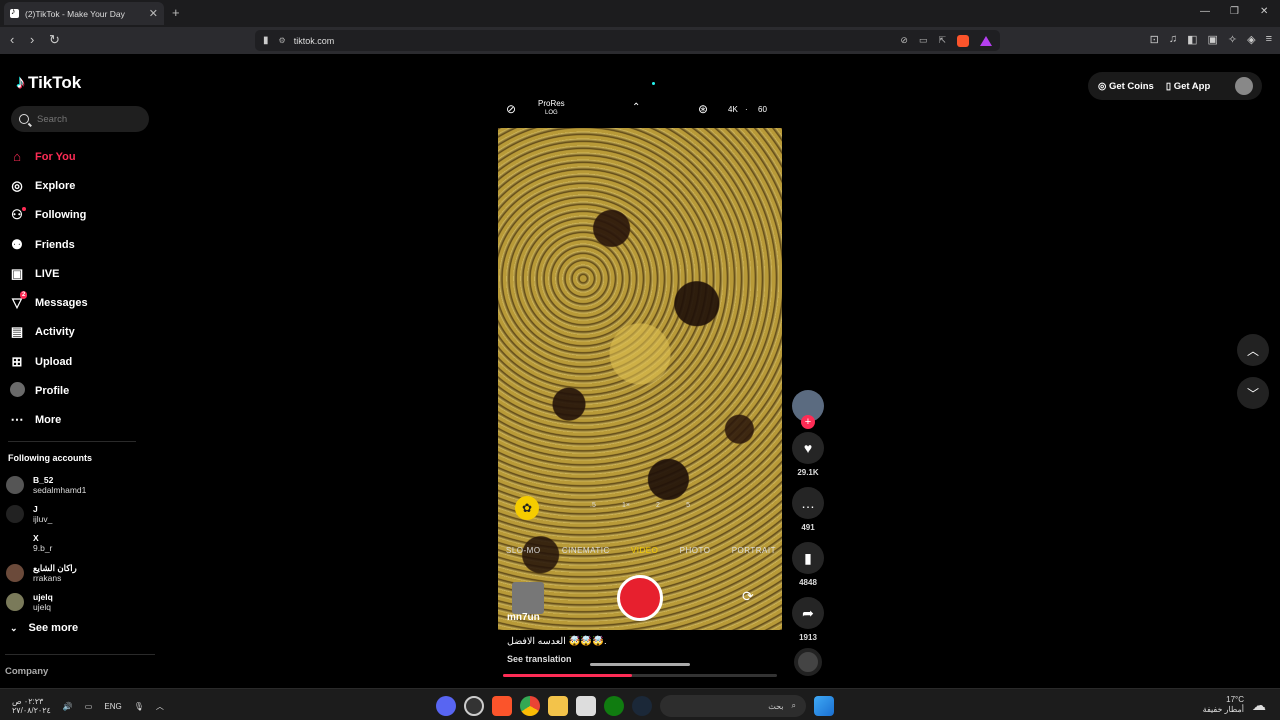 The image size is (1280, 720). What do you see at coordinates (808, 409) in the screenshot?
I see `creator-avatar: +` at bounding box center [808, 409].